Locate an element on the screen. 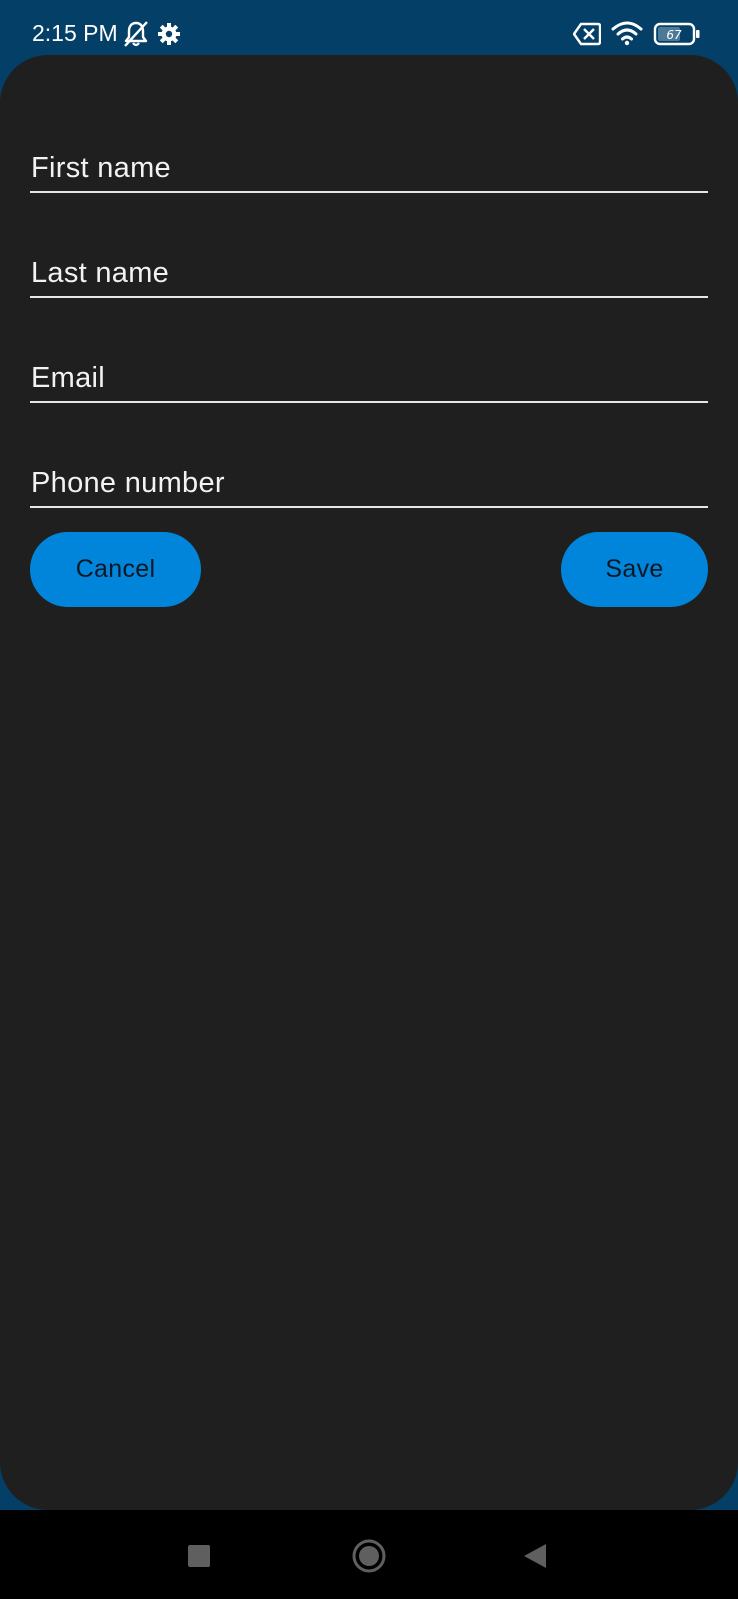 The width and height of the screenshot is (738, 1599). last-name-label: Last name is located at coordinates (100, 273).